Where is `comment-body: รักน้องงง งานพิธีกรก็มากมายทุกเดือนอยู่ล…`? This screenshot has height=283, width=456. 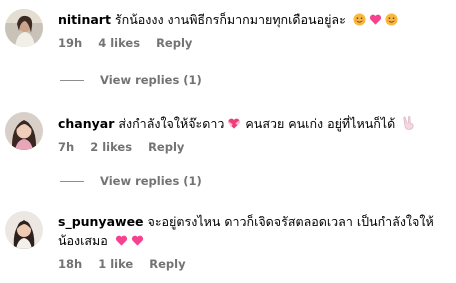
comment-body: รักน้องงง งานพิธีกรก็มากมายทุกเดือนอยู่ล… is located at coordinates (230, 19).